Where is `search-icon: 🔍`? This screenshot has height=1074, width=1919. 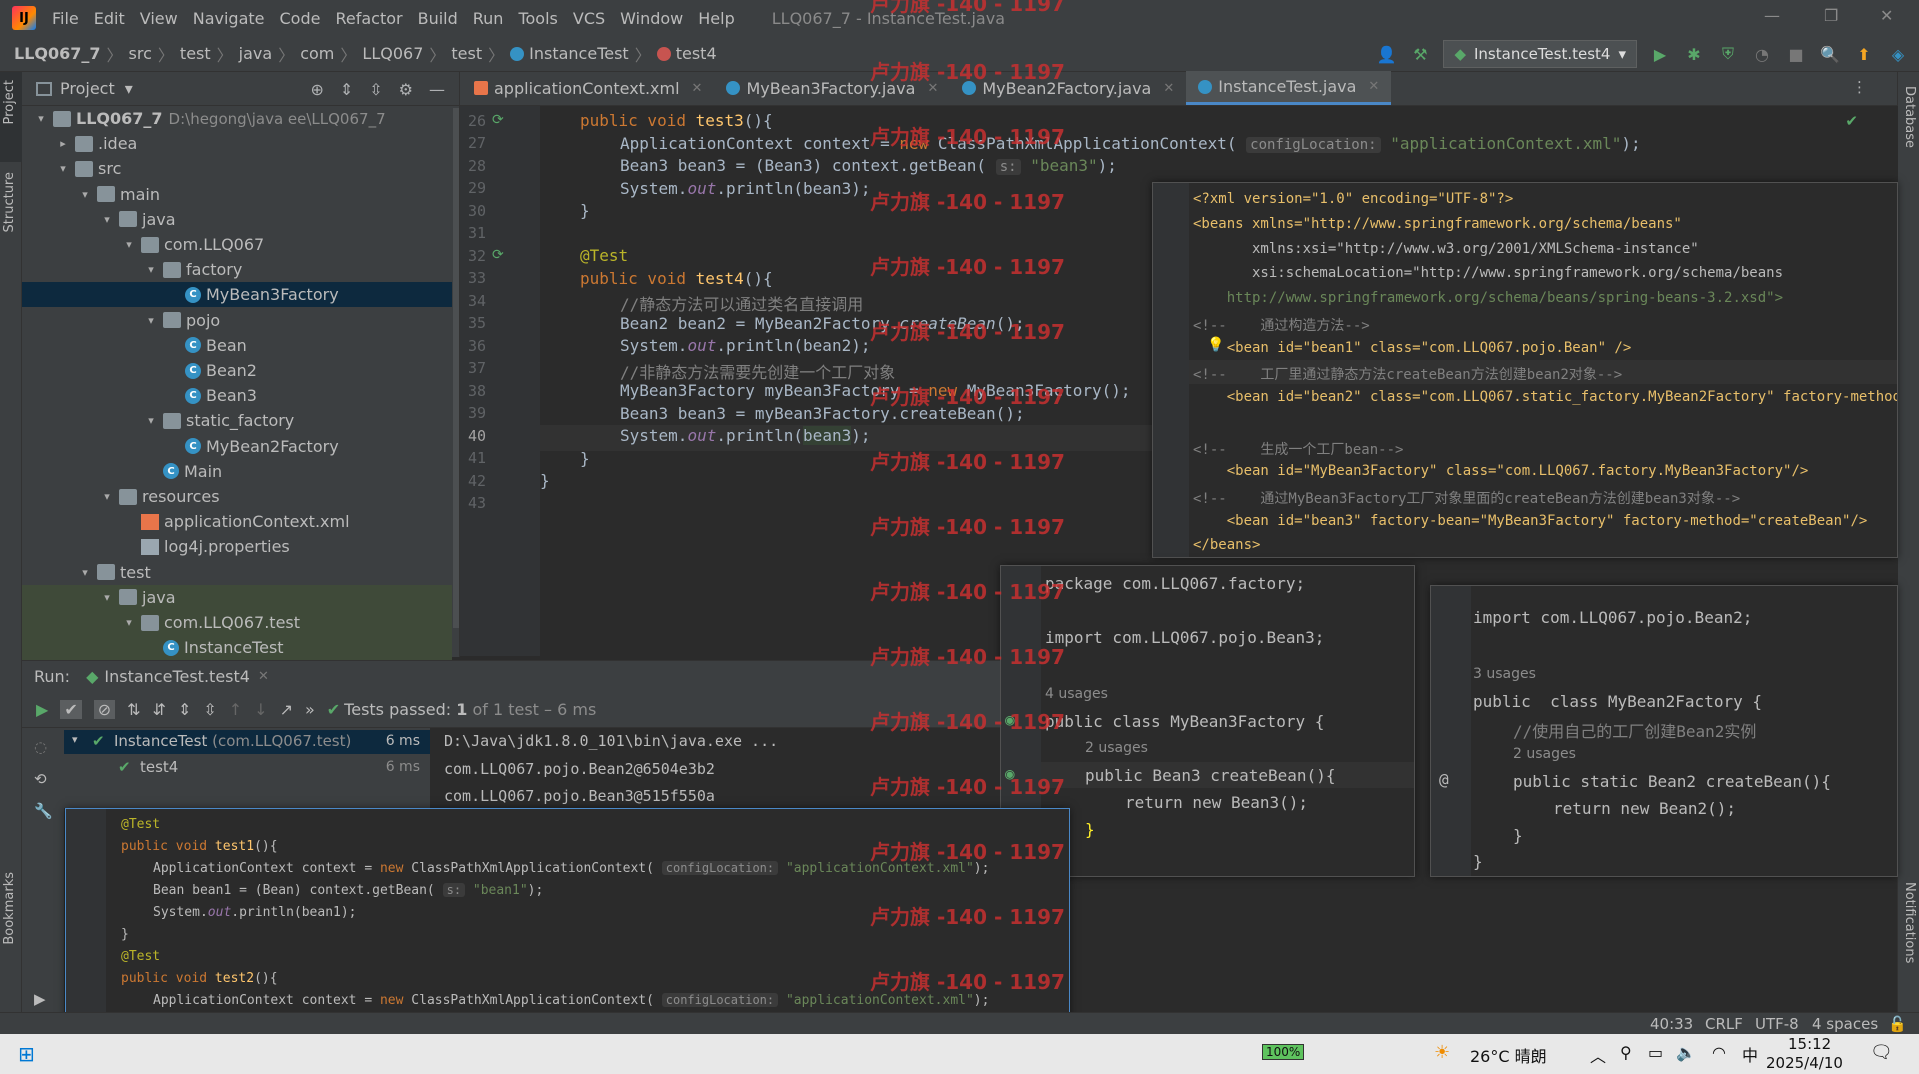
search-icon: 🔍 is located at coordinates (1830, 54).